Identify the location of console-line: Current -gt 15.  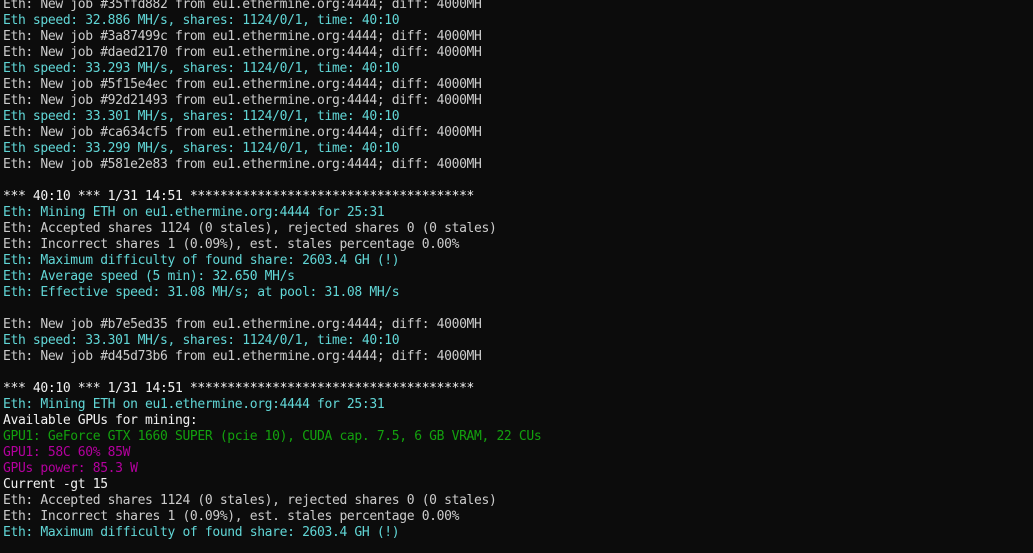
(55, 484).